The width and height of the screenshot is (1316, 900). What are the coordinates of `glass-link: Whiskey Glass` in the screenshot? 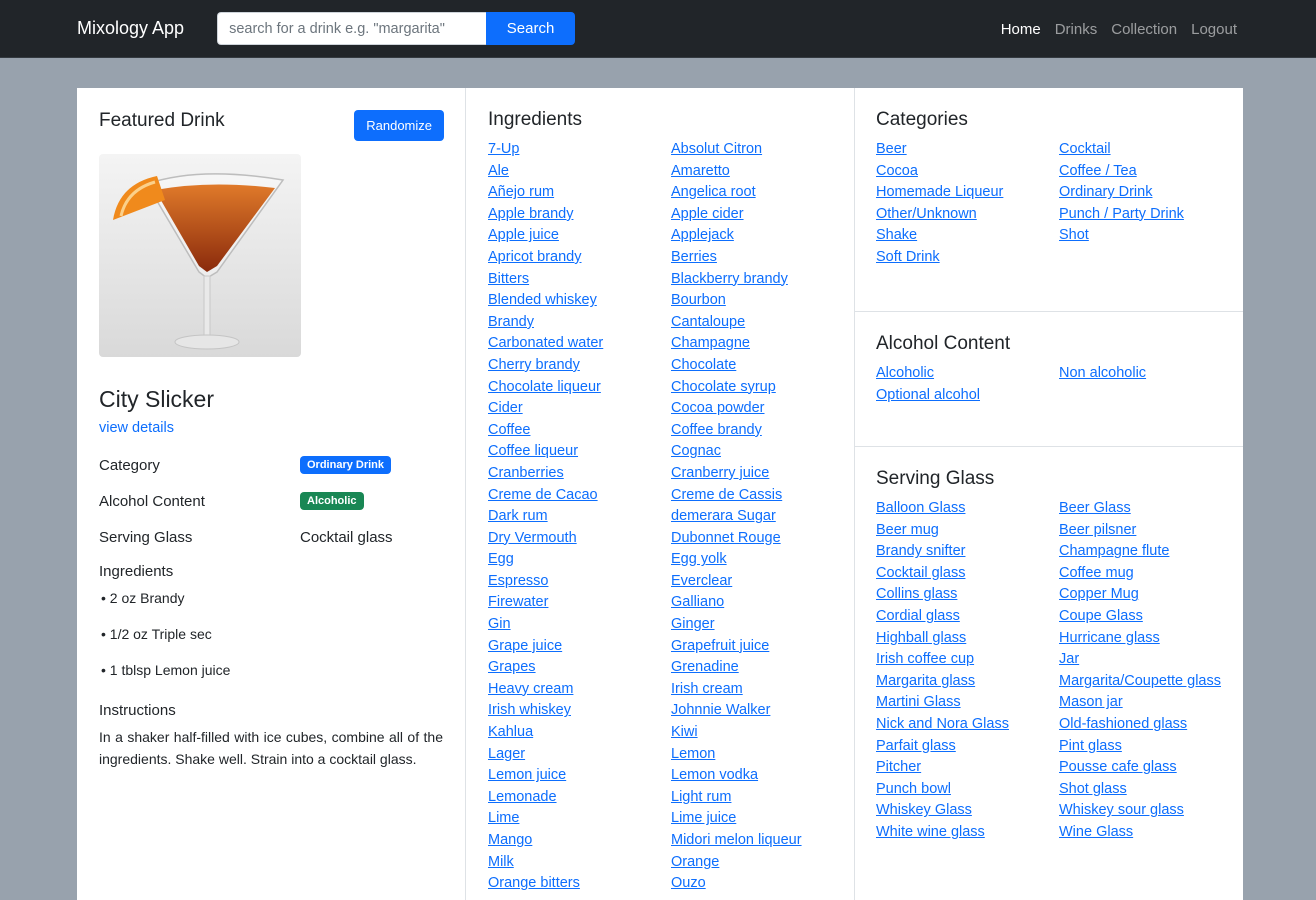 It's located at (967, 811).